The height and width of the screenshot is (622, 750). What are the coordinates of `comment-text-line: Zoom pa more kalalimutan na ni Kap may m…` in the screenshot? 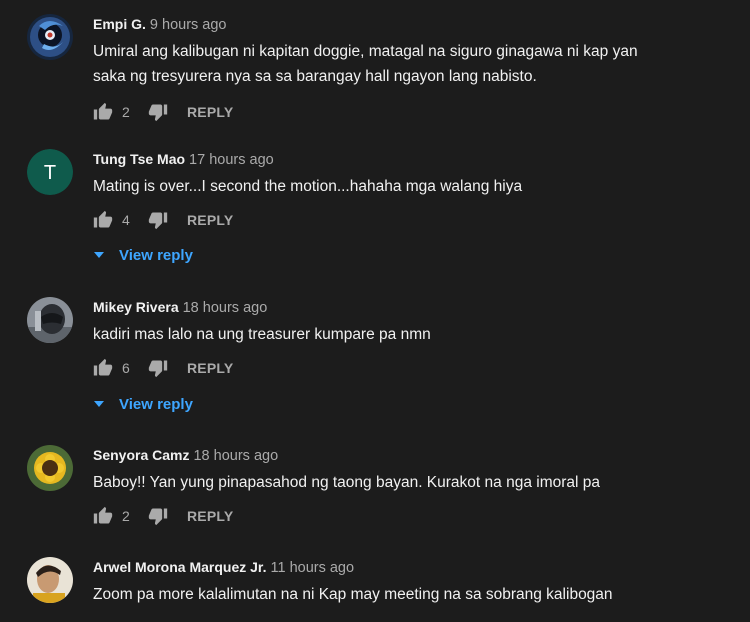 It's located at (353, 594).